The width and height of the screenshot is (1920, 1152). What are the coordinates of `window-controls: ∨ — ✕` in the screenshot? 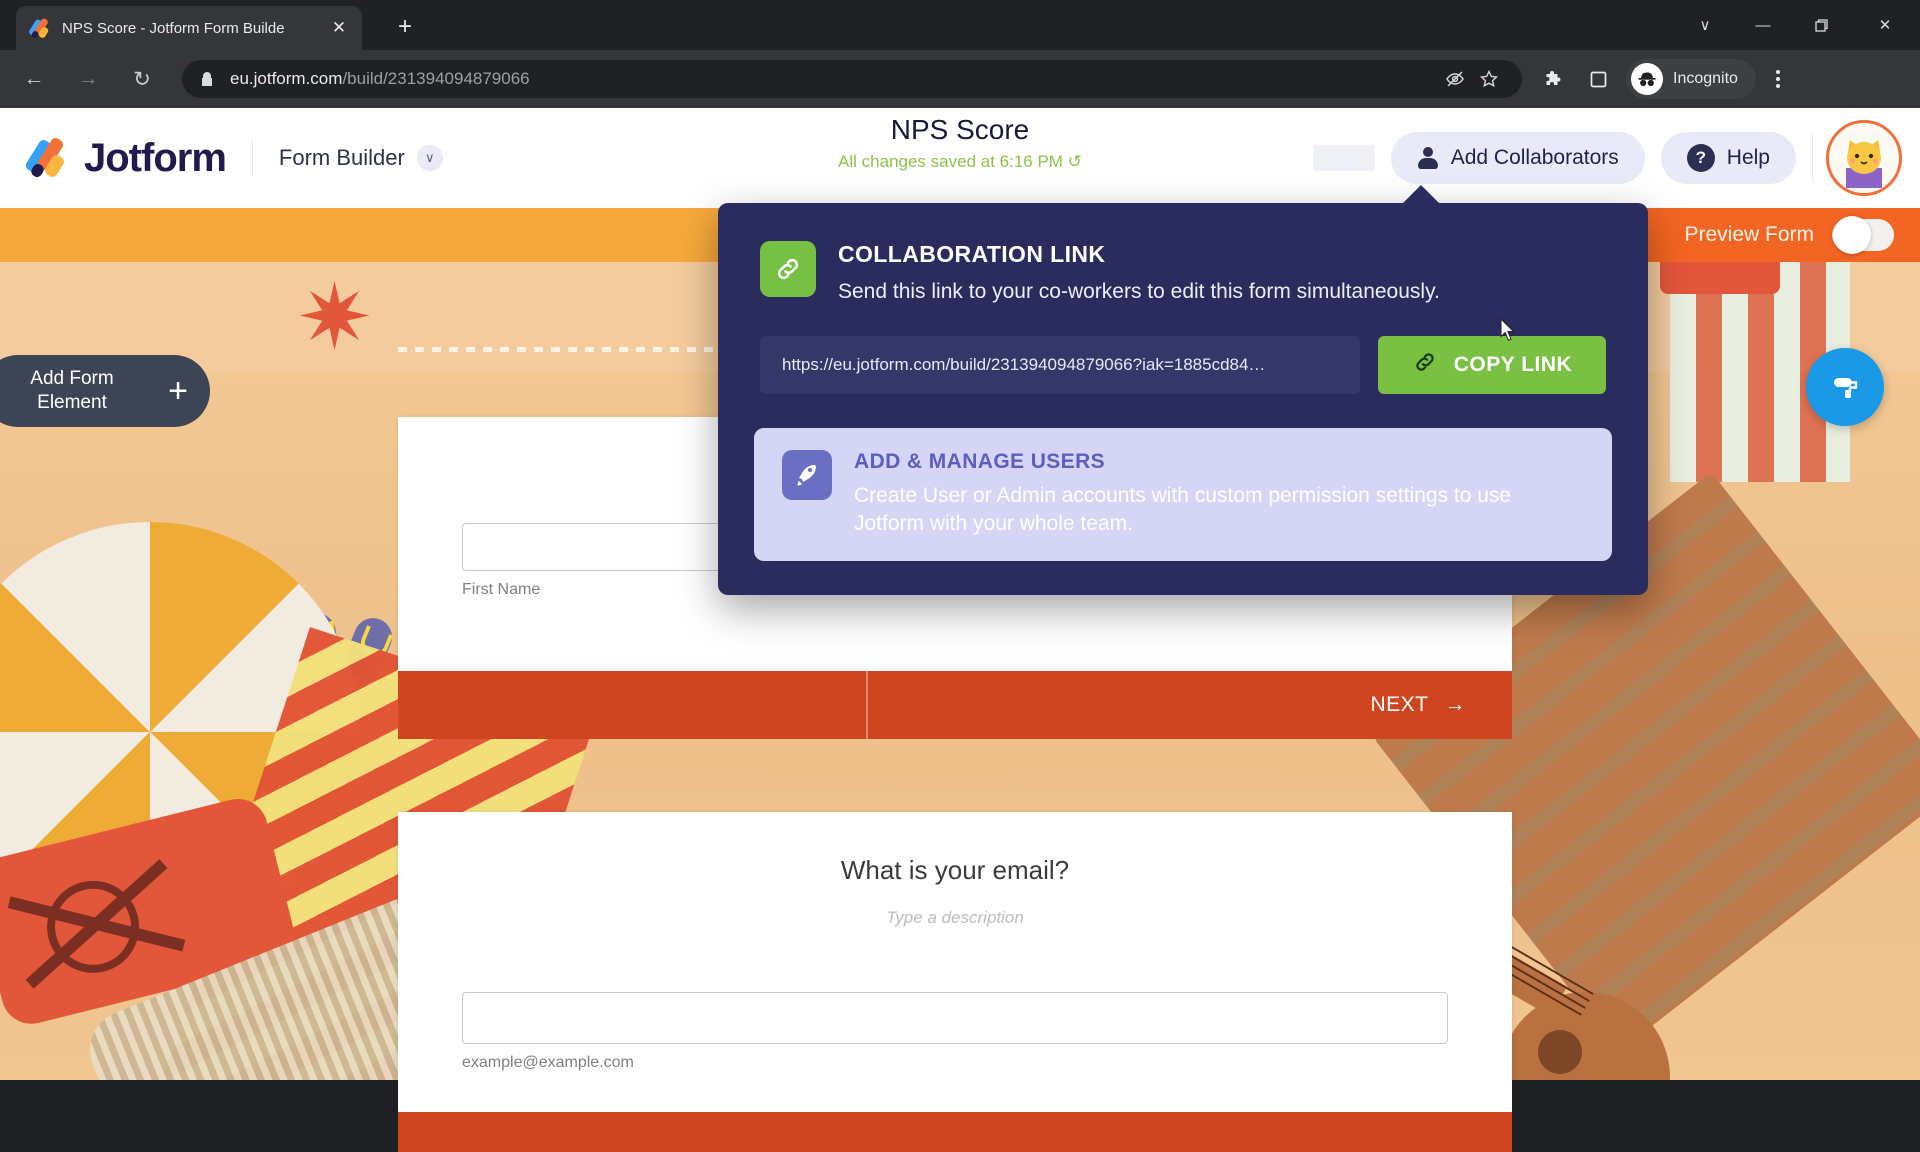 It's located at (1798, 25).